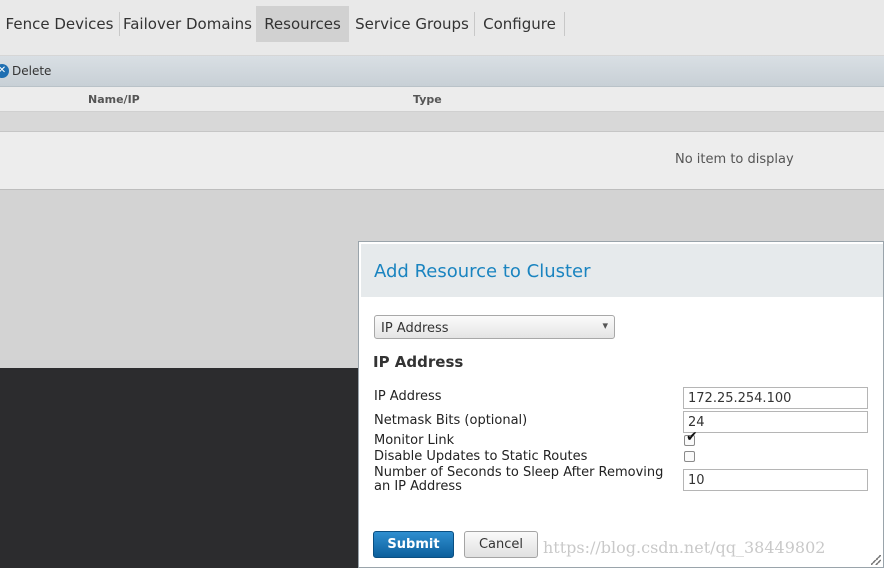 The image size is (884, 568). Describe the element at coordinates (775, 398) in the screenshot. I see `ip-address-input` at that location.